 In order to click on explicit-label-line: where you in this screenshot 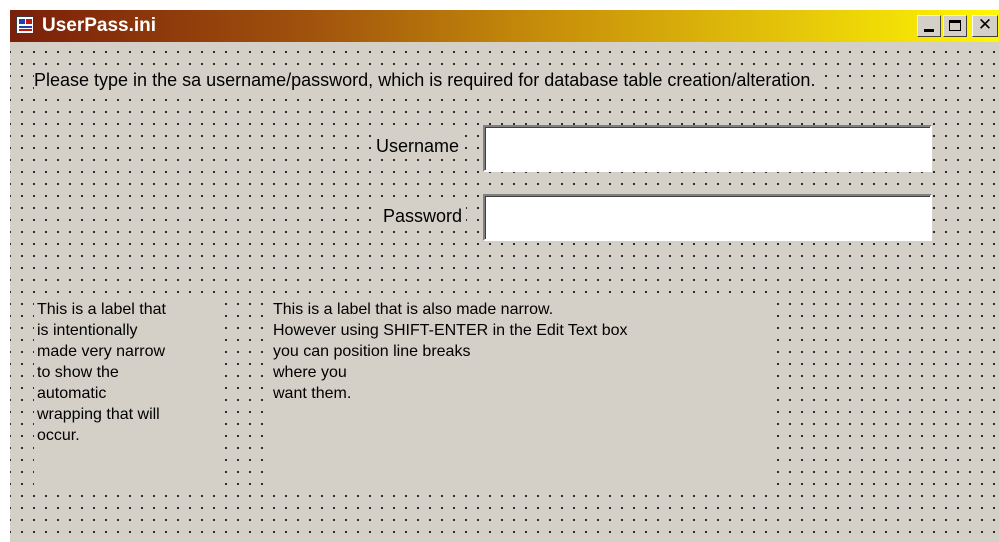, I will do `click(310, 372)`.